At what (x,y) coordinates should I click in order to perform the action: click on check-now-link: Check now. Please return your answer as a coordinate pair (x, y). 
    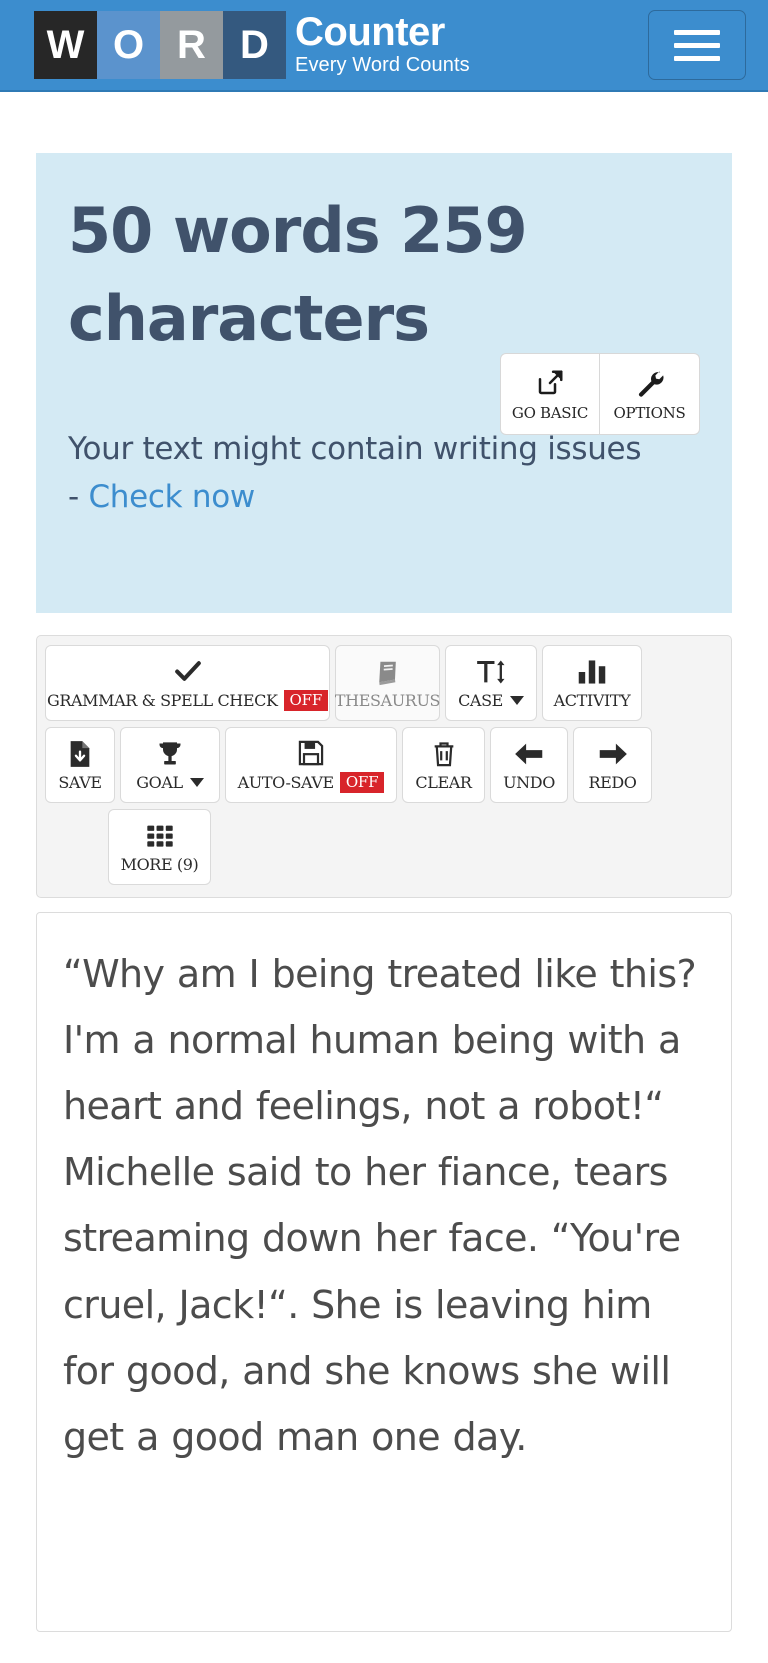
    Looking at the image, I should click on (171, 497).